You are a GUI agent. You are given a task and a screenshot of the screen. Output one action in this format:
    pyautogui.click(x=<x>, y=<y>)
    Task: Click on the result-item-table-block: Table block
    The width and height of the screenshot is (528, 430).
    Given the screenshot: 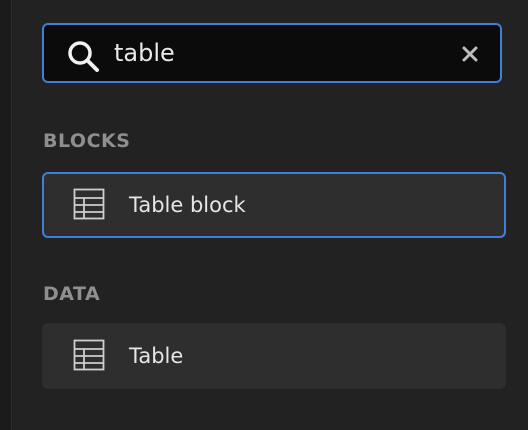 What is the action you would take?
    pyautogui.click(x=274, y=205)
    